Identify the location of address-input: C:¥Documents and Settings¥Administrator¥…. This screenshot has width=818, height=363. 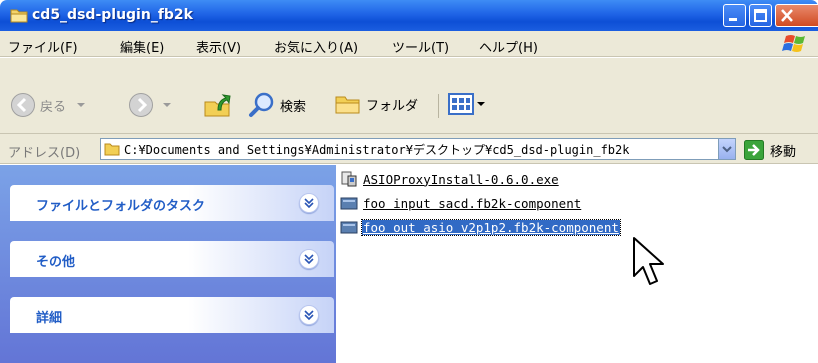
(418, 149).